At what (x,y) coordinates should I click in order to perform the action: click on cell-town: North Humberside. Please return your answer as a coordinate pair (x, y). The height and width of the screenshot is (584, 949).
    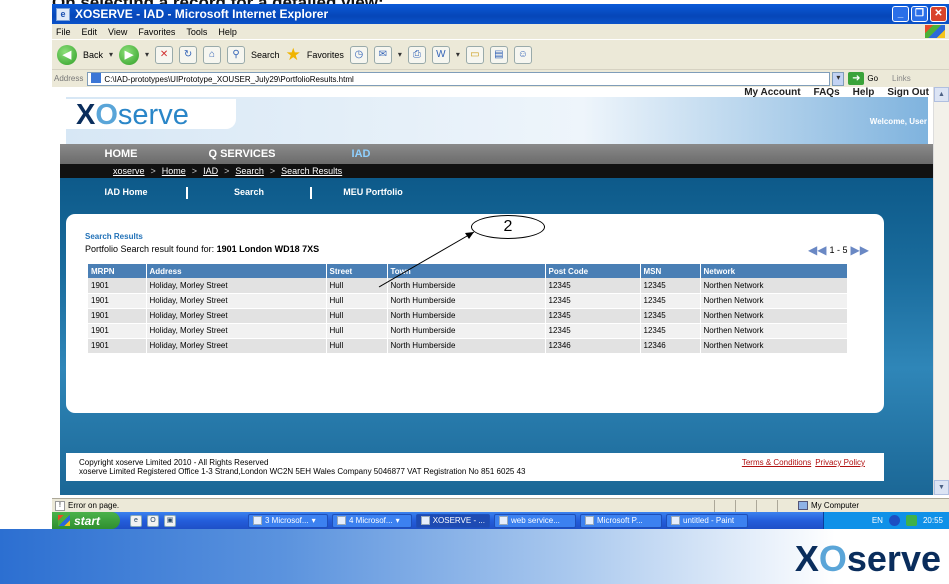
    Looking at the image, I should click on (466, 331).